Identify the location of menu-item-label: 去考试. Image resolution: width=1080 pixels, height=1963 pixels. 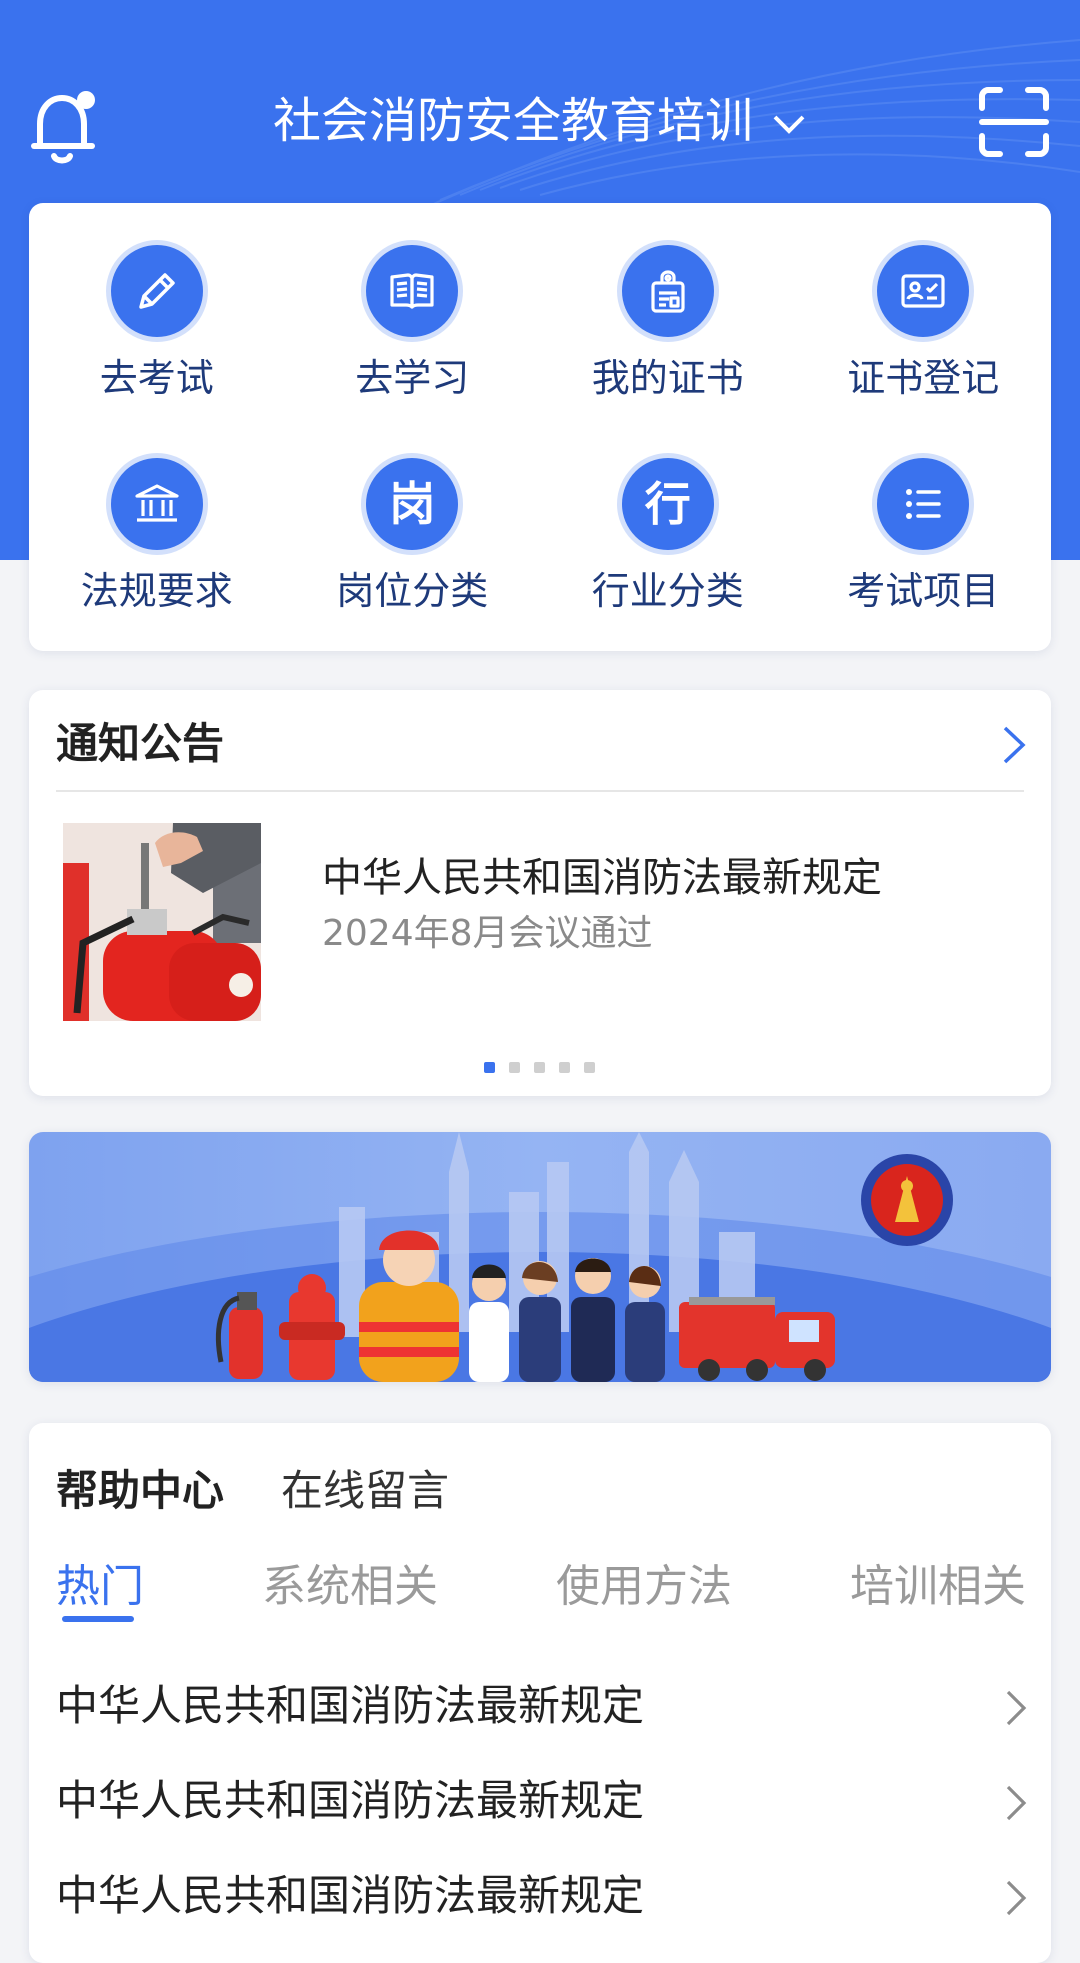
(156, 378).